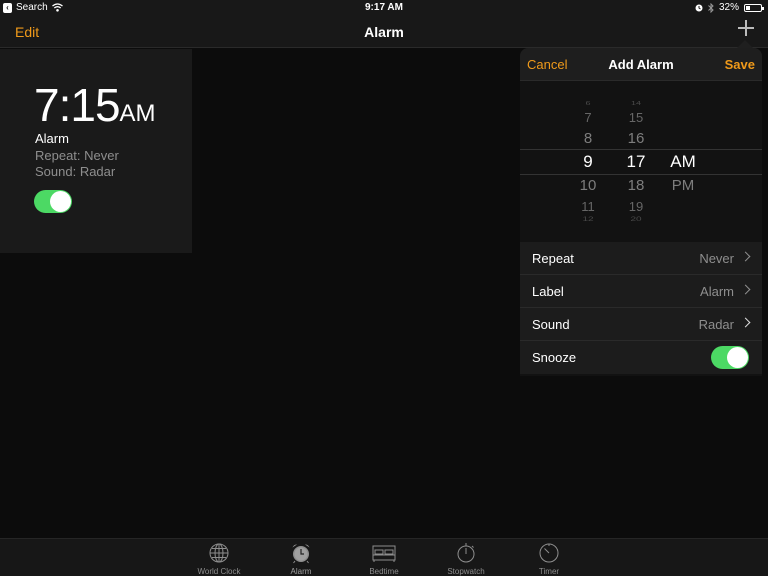 This screenshot has height=576, width=768. Describe the element at coordinates (52, 138) in the screenshot. I see `alarm-label: Alarm` at that location.